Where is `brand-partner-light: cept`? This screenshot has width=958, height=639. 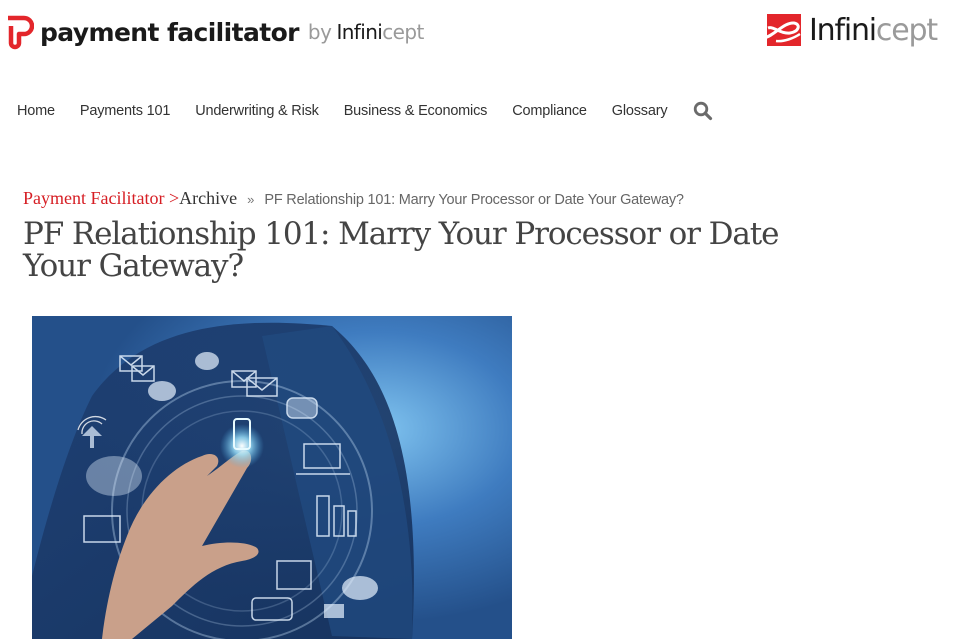 brand-partner-light: cept is located at coordinates (403, 32).